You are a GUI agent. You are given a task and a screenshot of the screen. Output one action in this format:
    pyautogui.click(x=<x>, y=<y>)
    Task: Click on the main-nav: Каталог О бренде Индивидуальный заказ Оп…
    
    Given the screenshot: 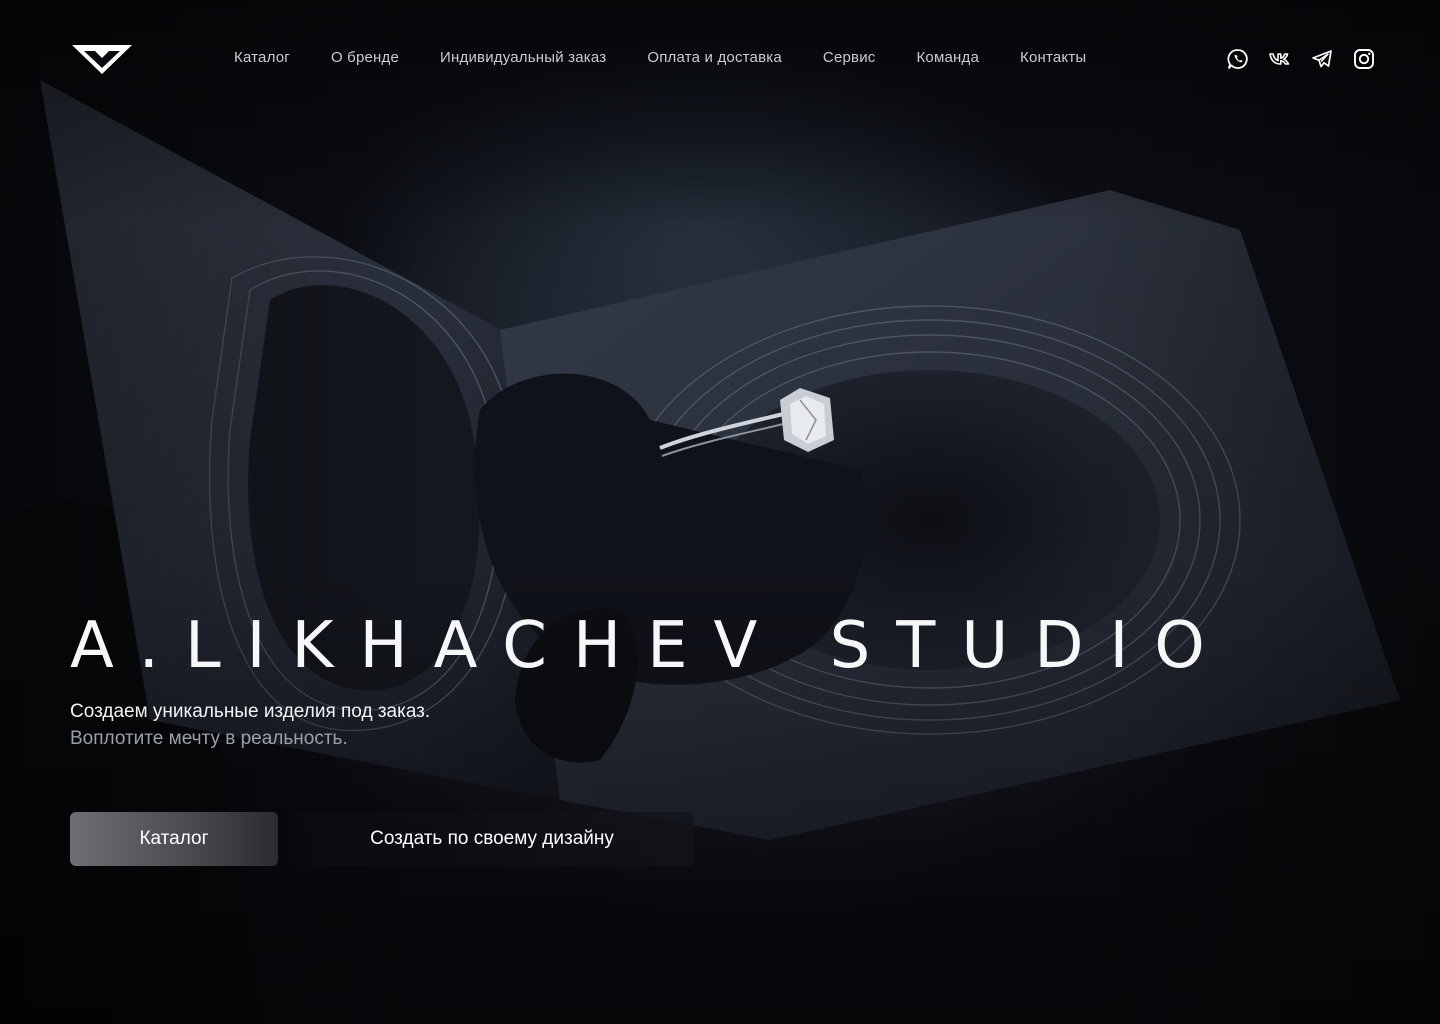 What is the action you would take?
    pyautogui.click(x=660, y=58)
    